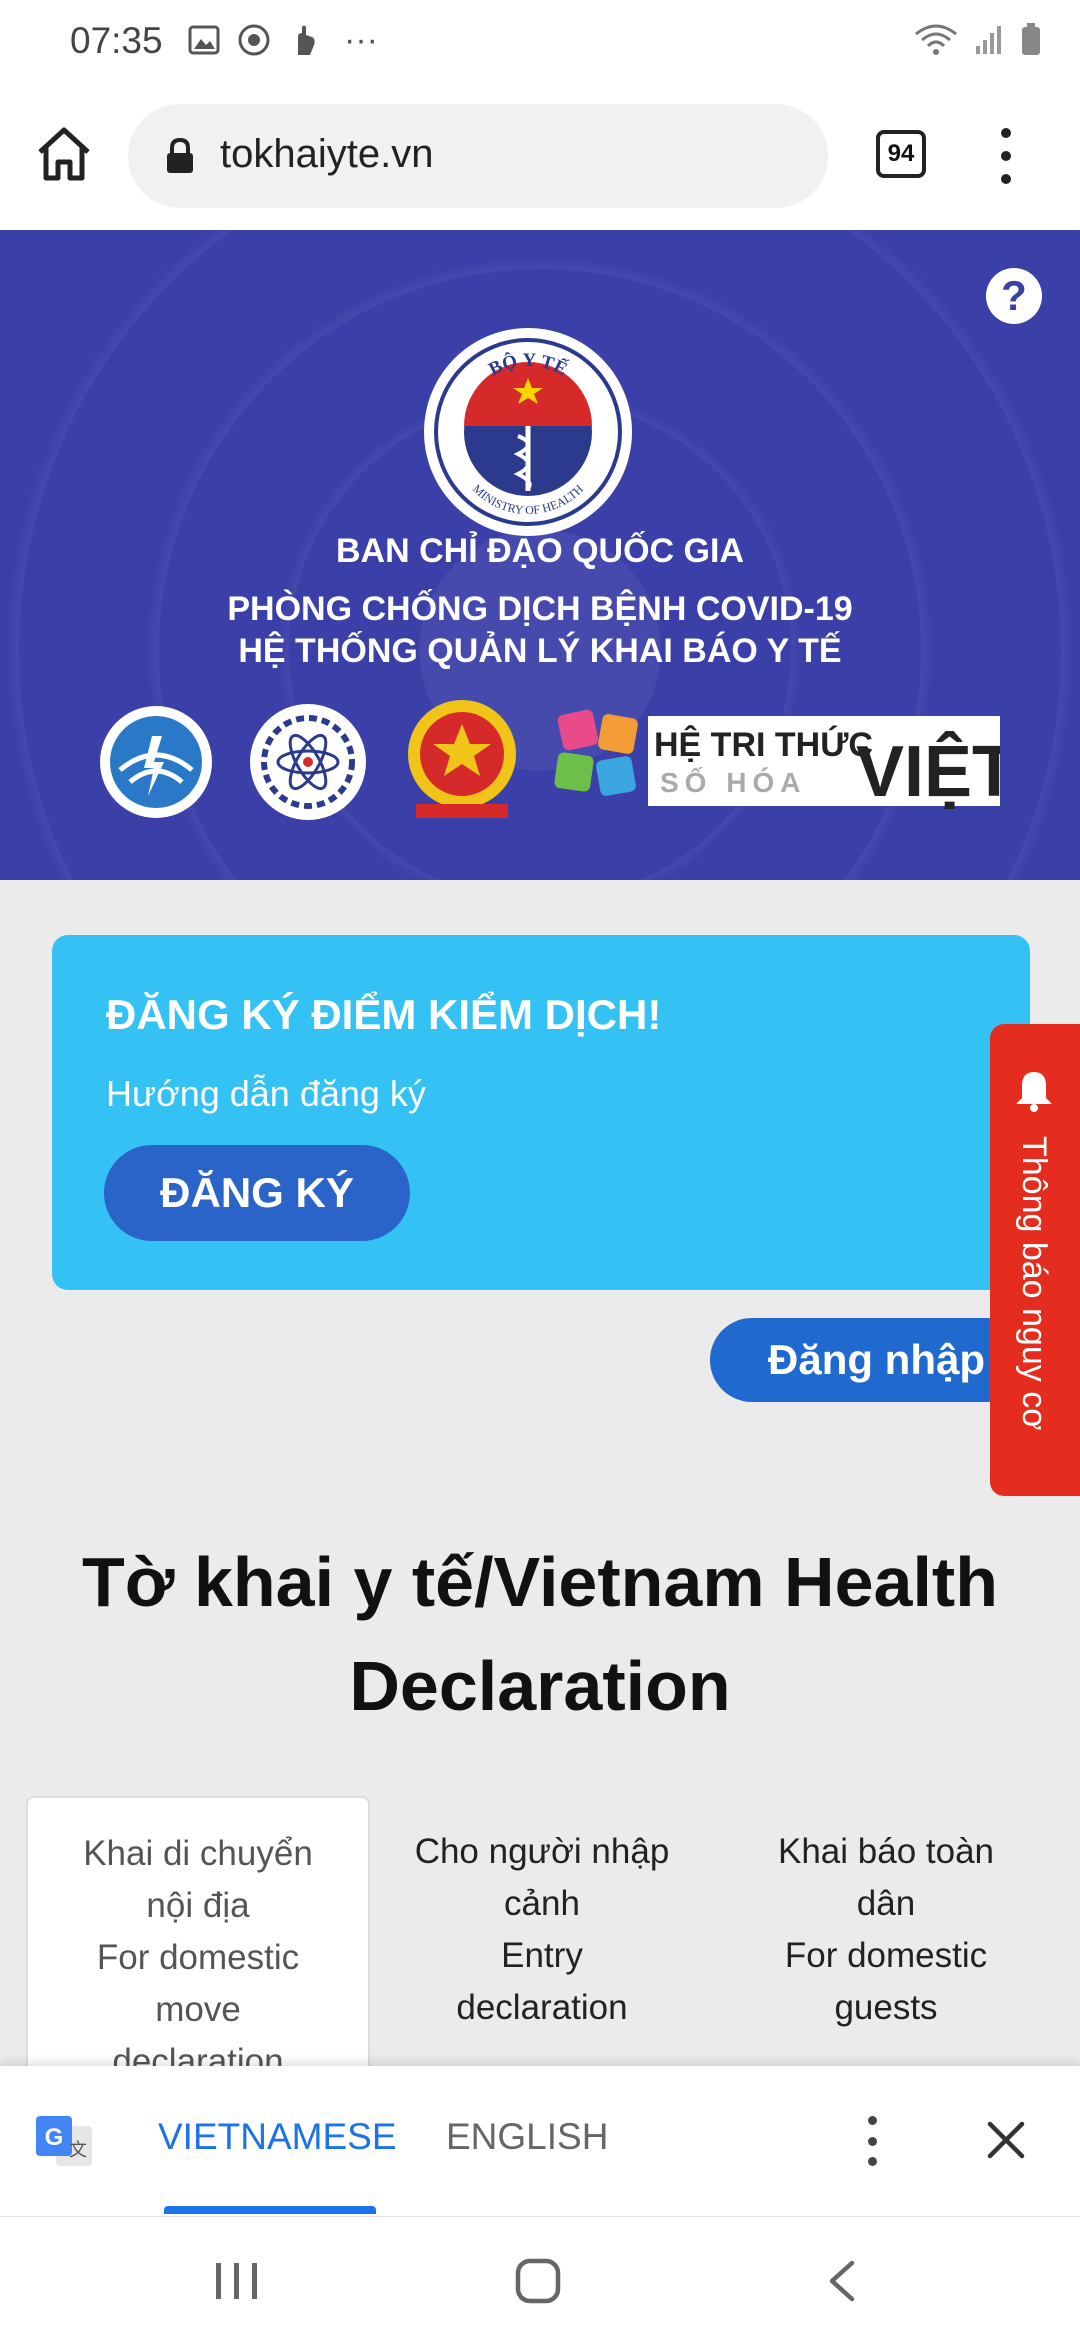  Describe the element at coordinates (542, 1851) in the screenshot. I see `tab-line: Cho người nhập` at that location.